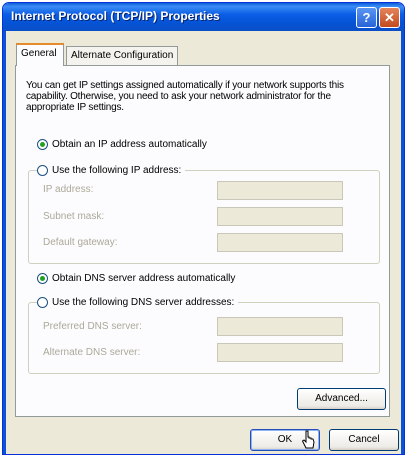  Describe the element at coordinates (40, 54) in the screenshot. I see `tab-general: General` at that location.